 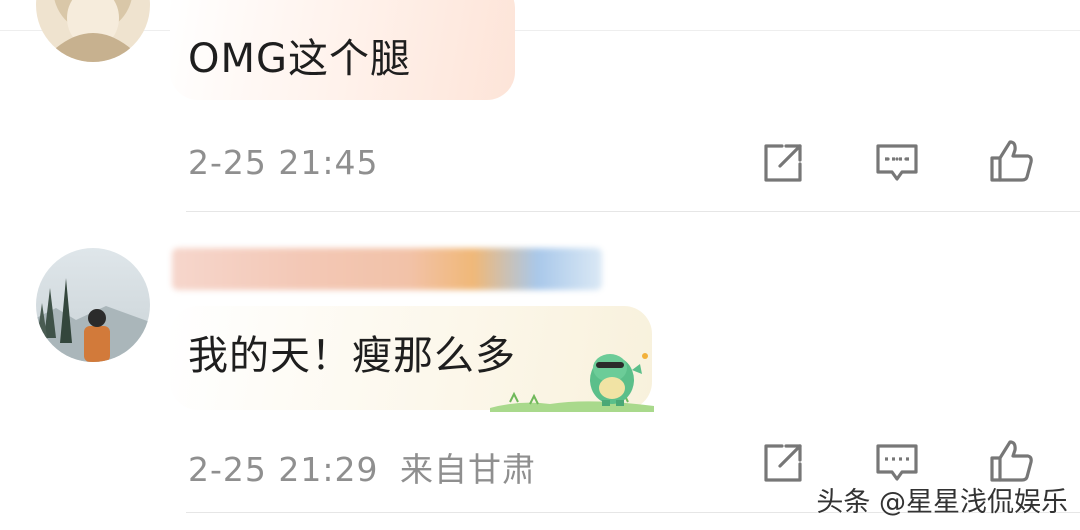 I want to click on header-divider, so click(x=540, y=30).